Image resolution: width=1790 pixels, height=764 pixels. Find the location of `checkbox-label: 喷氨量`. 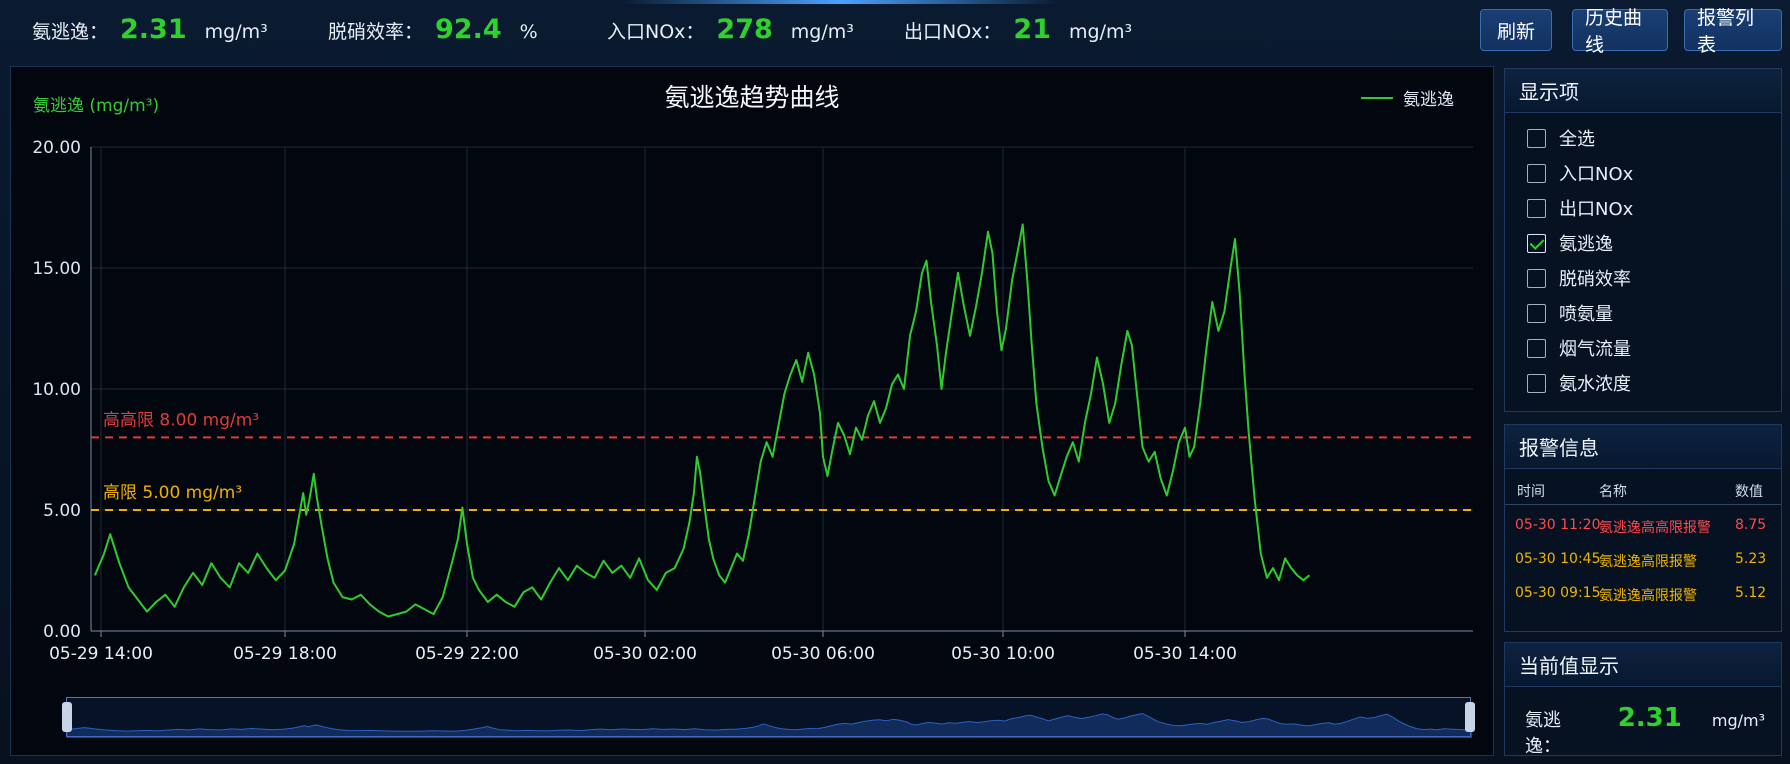

checkbox-label: 喷氨量 is located at coordinates (1586, 314).